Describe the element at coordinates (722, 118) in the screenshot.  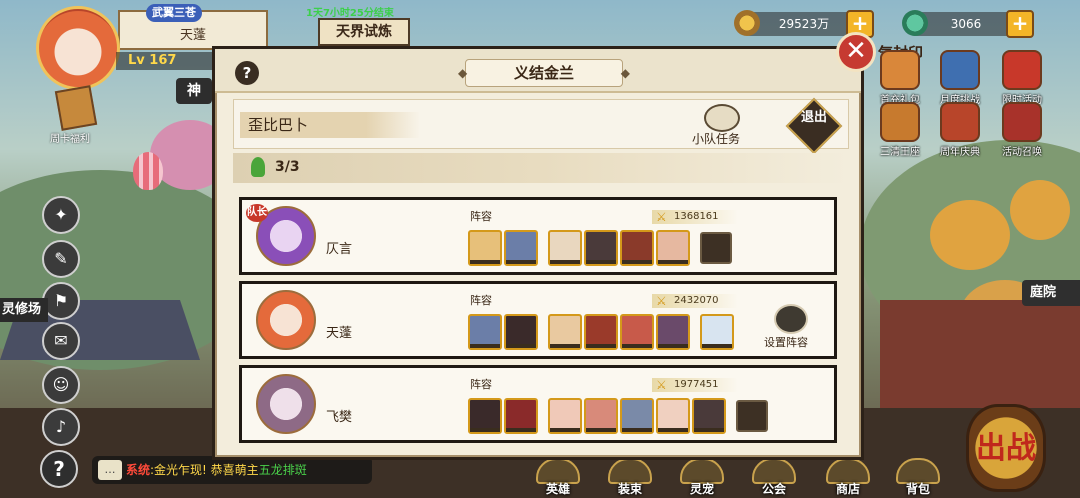
I see `team-task-icon` at that location.